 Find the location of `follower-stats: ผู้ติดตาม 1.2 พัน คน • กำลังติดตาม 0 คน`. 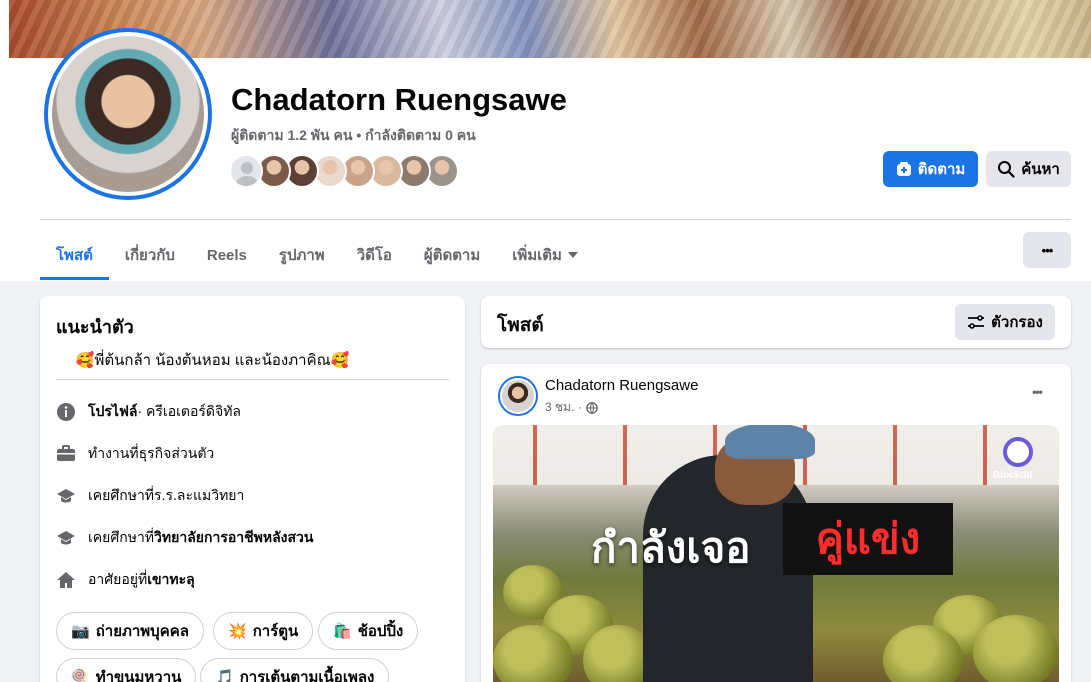

follower-stats: ผู้ติดตาม 1.2 พัน คน • กำลังติดตาม 0 คน is located at coordinates (353, 136).